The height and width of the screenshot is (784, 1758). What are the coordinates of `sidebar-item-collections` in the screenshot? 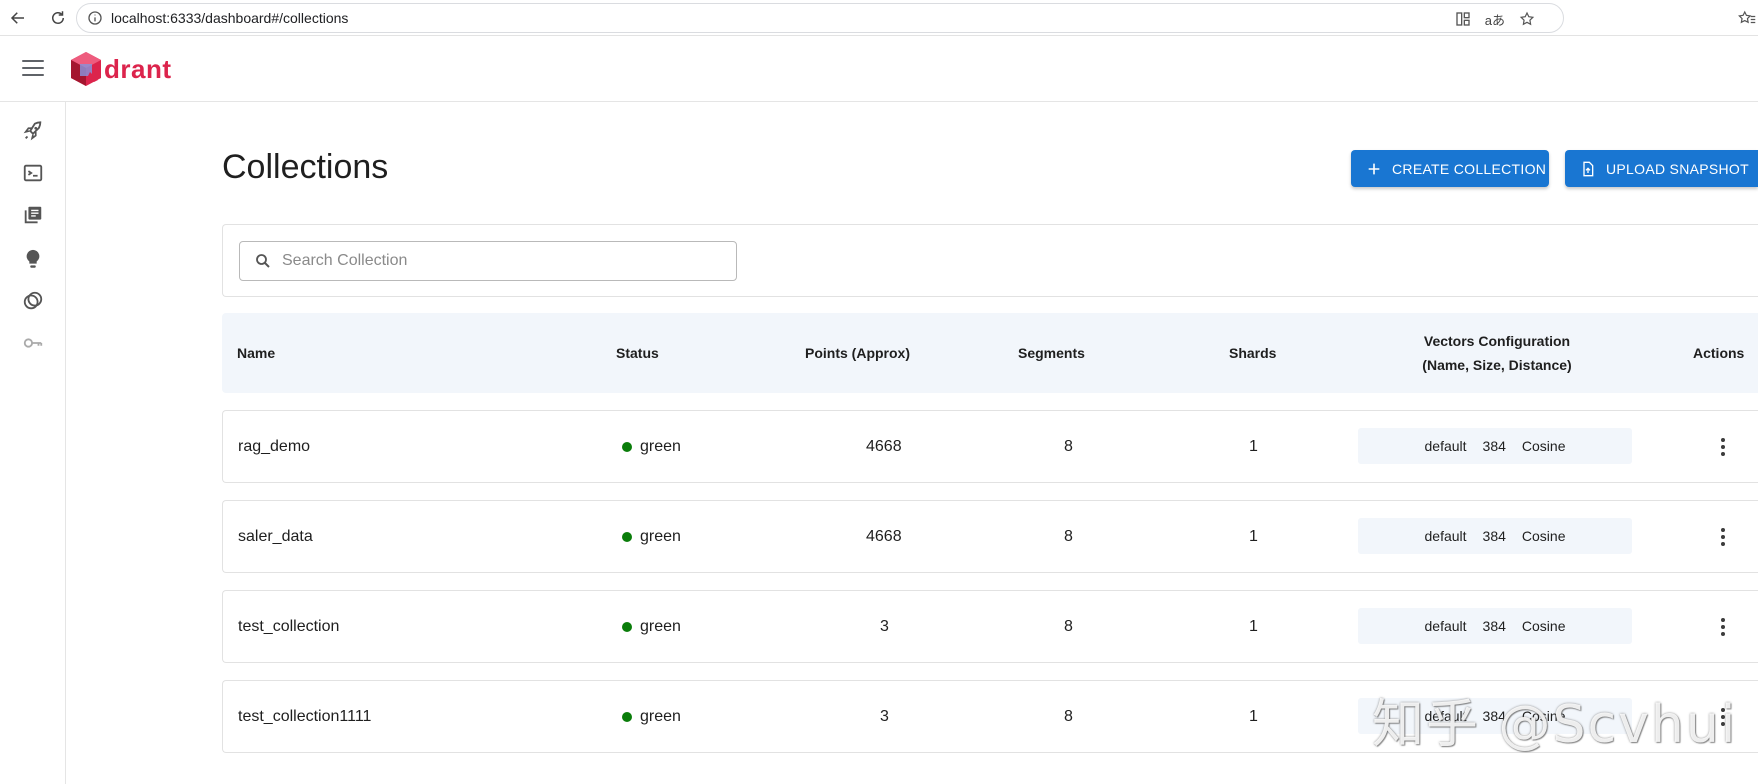 It's located at (33, 215).